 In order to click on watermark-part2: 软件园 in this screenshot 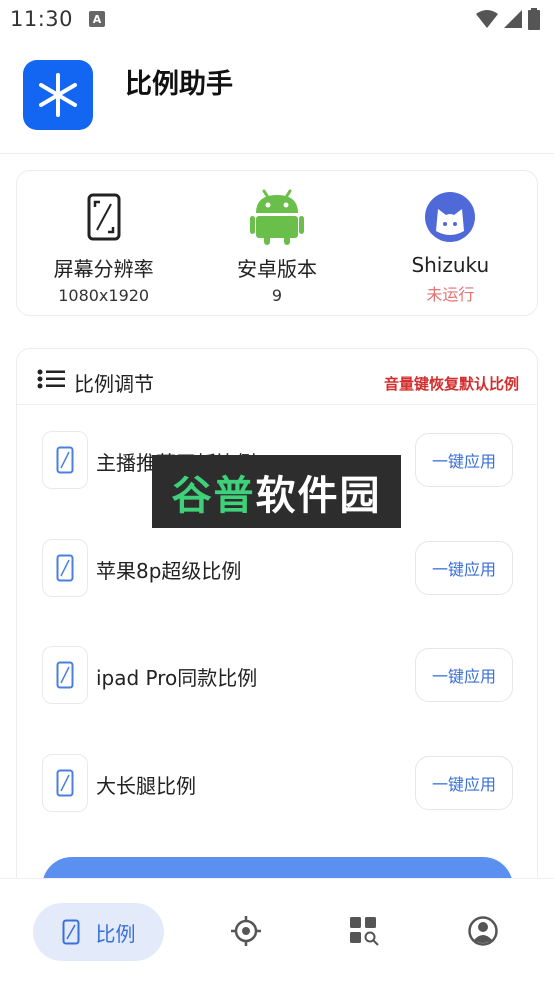, I will do `click(318, 495)`.